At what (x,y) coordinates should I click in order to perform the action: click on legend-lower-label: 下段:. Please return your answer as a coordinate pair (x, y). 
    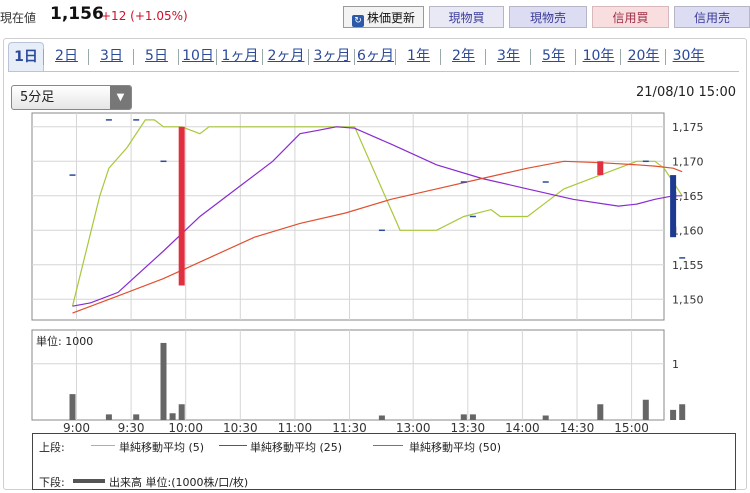
    Looking at the image, I should click on (52, 482).